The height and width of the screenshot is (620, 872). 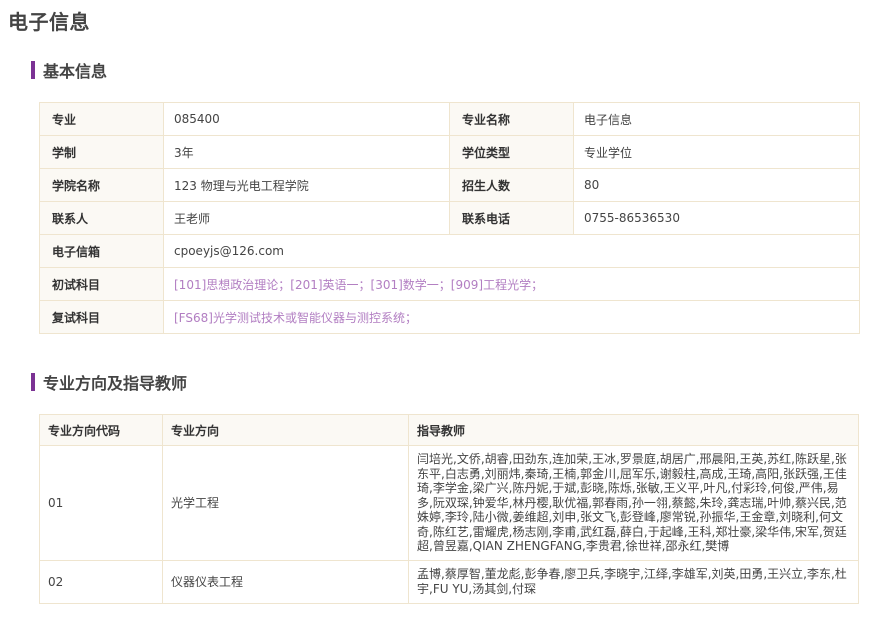 I want to click on section-title-directions: 专业方向及指导教师, so click(x=115, y=383).